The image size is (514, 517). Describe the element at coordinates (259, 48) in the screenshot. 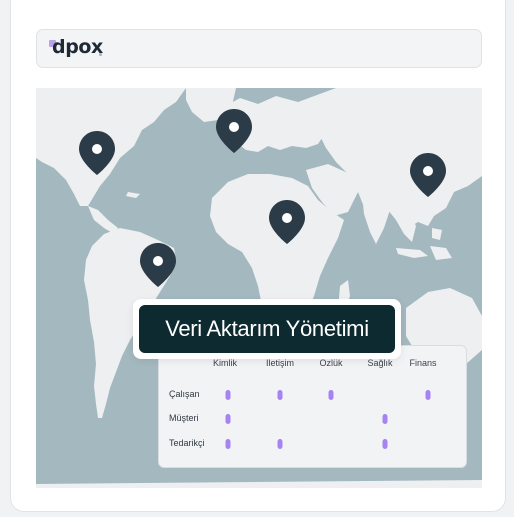

I see `brand-header: dpox` at that location.